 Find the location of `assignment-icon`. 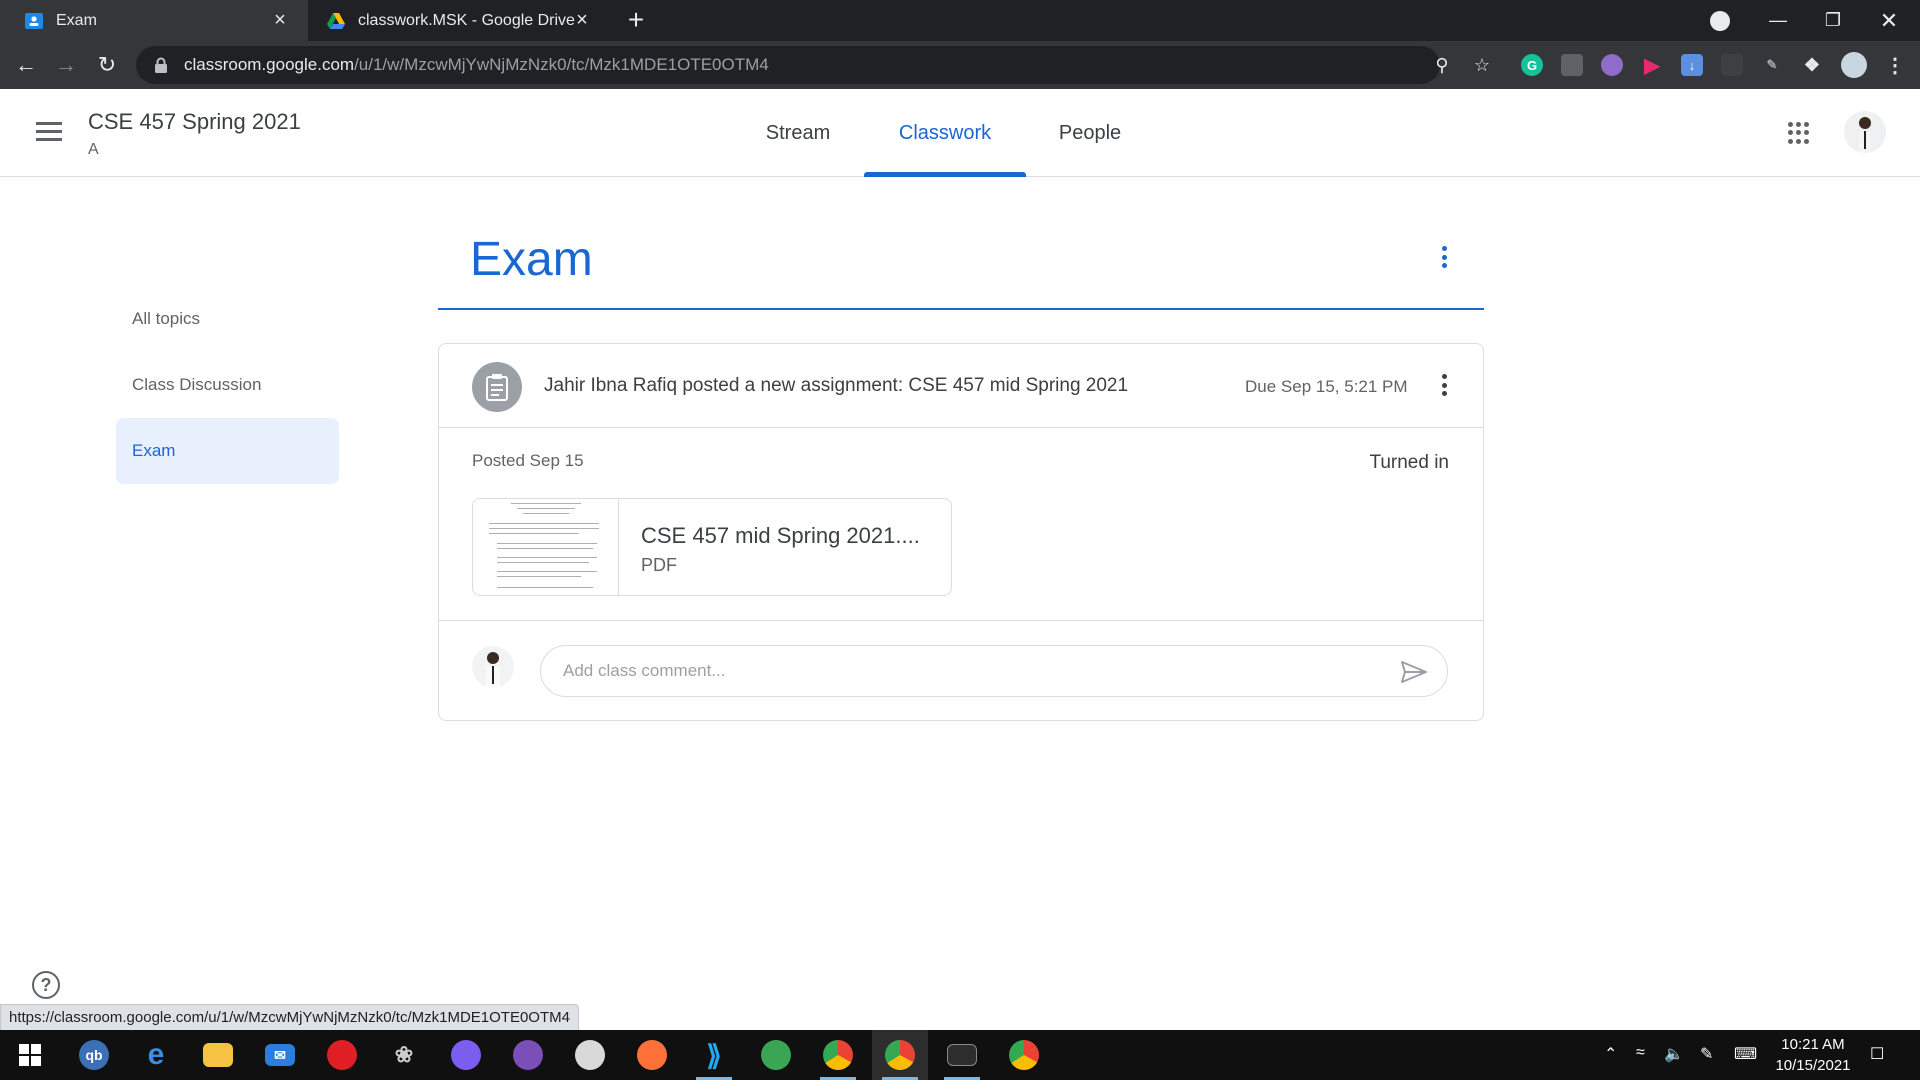

assignment-icon is located at coordinates (497, 387).